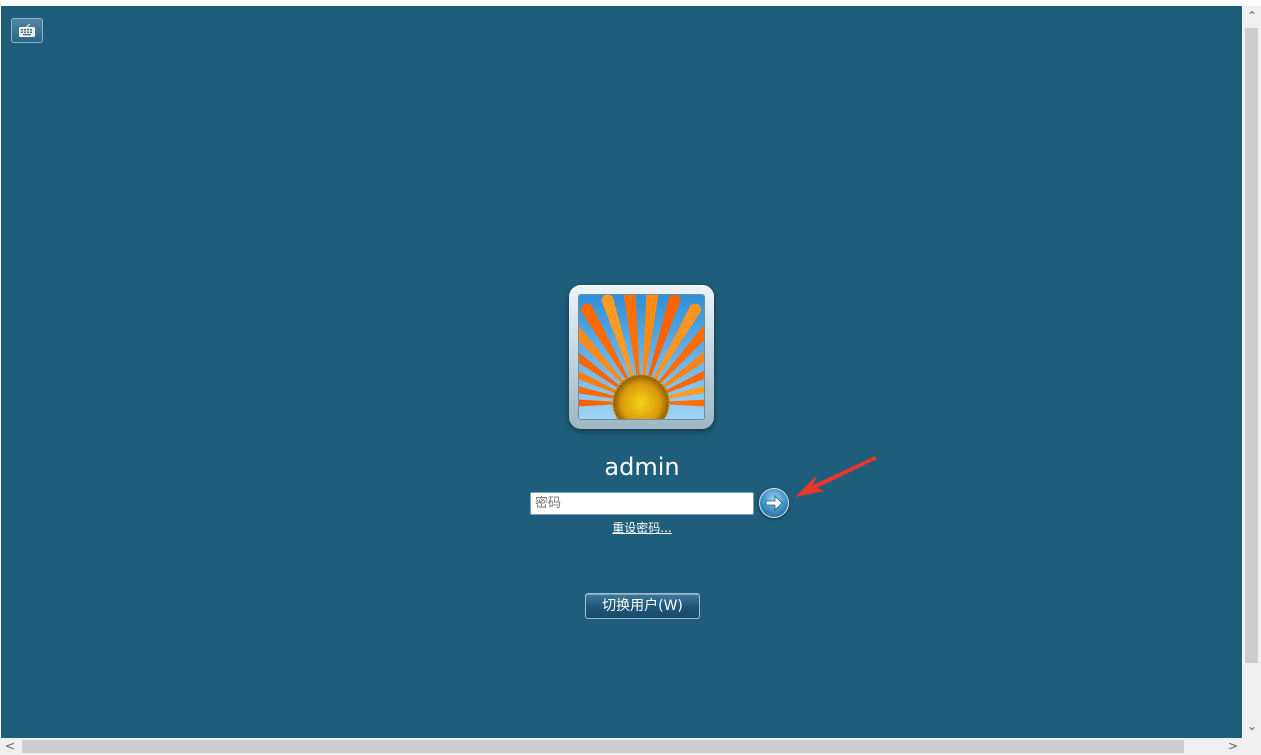  I want to click on vertical-scrollbar: ⌃ ⌄, so click(1252, 372).